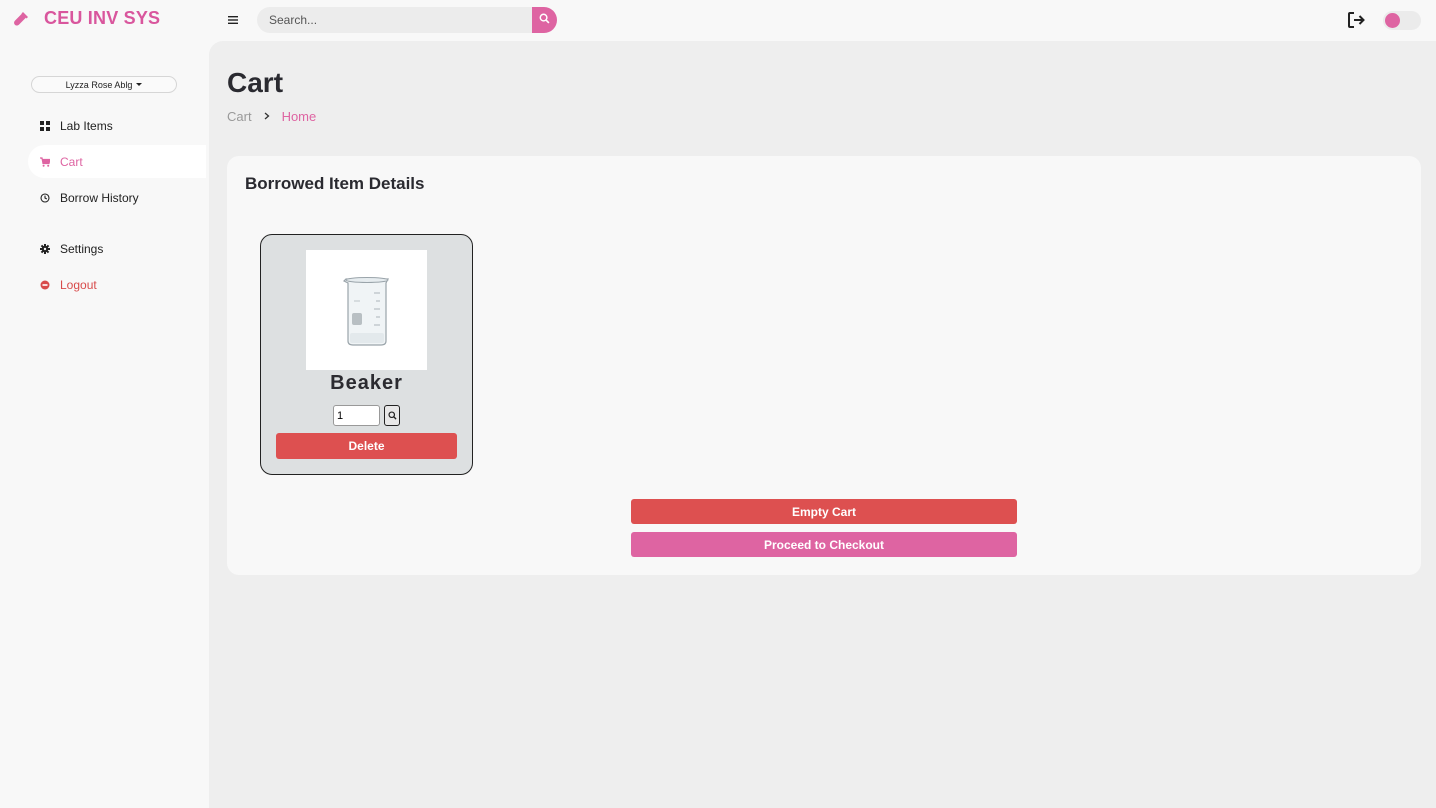 This screenshot has height=808, width=1436. What do you see at coordinates (255, 82) in the screenshot?
I see `page-title: Cart` at bounding box center [255, 82].